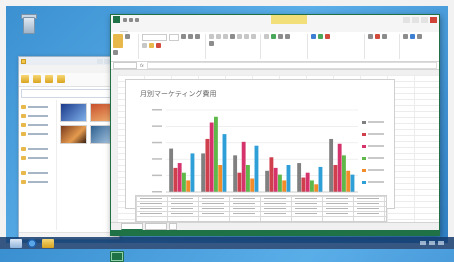 The height and width of the screenshot is (262, 454). I want to click on font-color-icon, so click(158, 45).